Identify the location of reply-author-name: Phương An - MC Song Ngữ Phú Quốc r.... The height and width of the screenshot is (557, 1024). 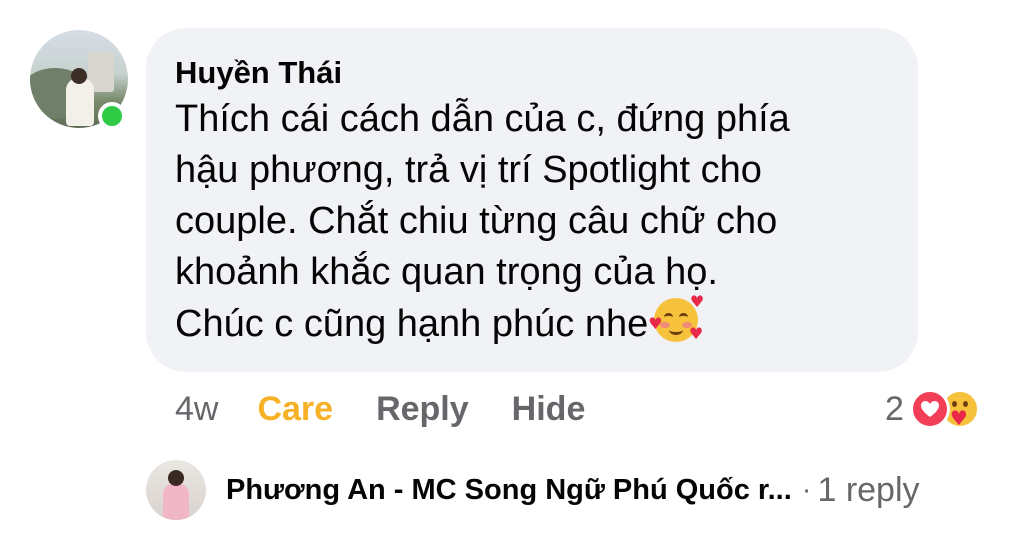
(509, 489).